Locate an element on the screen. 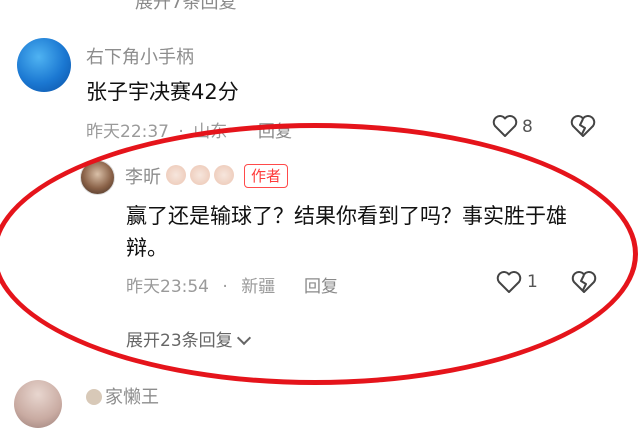 The width and height of the screenshot is (640, 428). timestamp: 昨天22:37 is located at coordinates (127, 132).